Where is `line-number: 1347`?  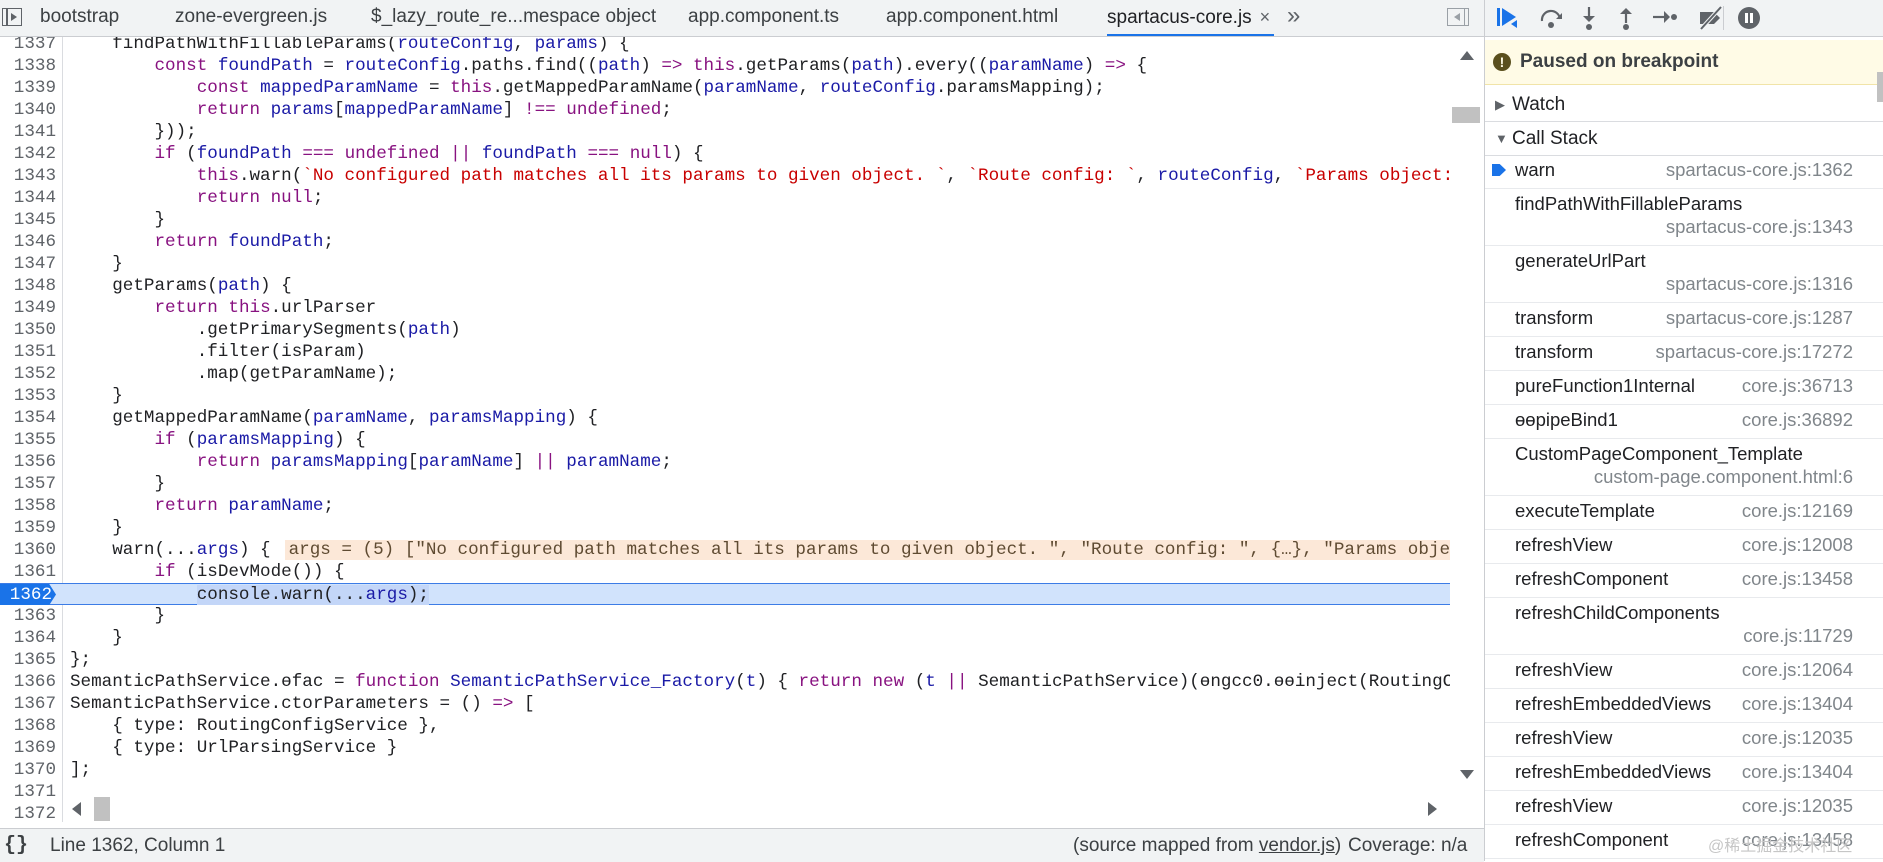 line-number: 1347 is located at coordinates (28, 264).